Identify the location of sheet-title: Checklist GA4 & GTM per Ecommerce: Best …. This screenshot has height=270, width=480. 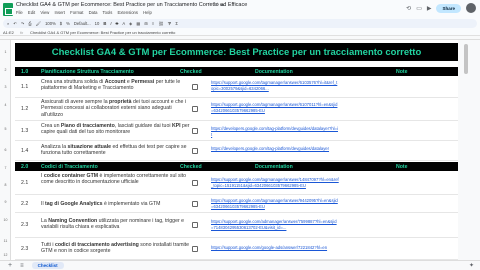
(236, 52).